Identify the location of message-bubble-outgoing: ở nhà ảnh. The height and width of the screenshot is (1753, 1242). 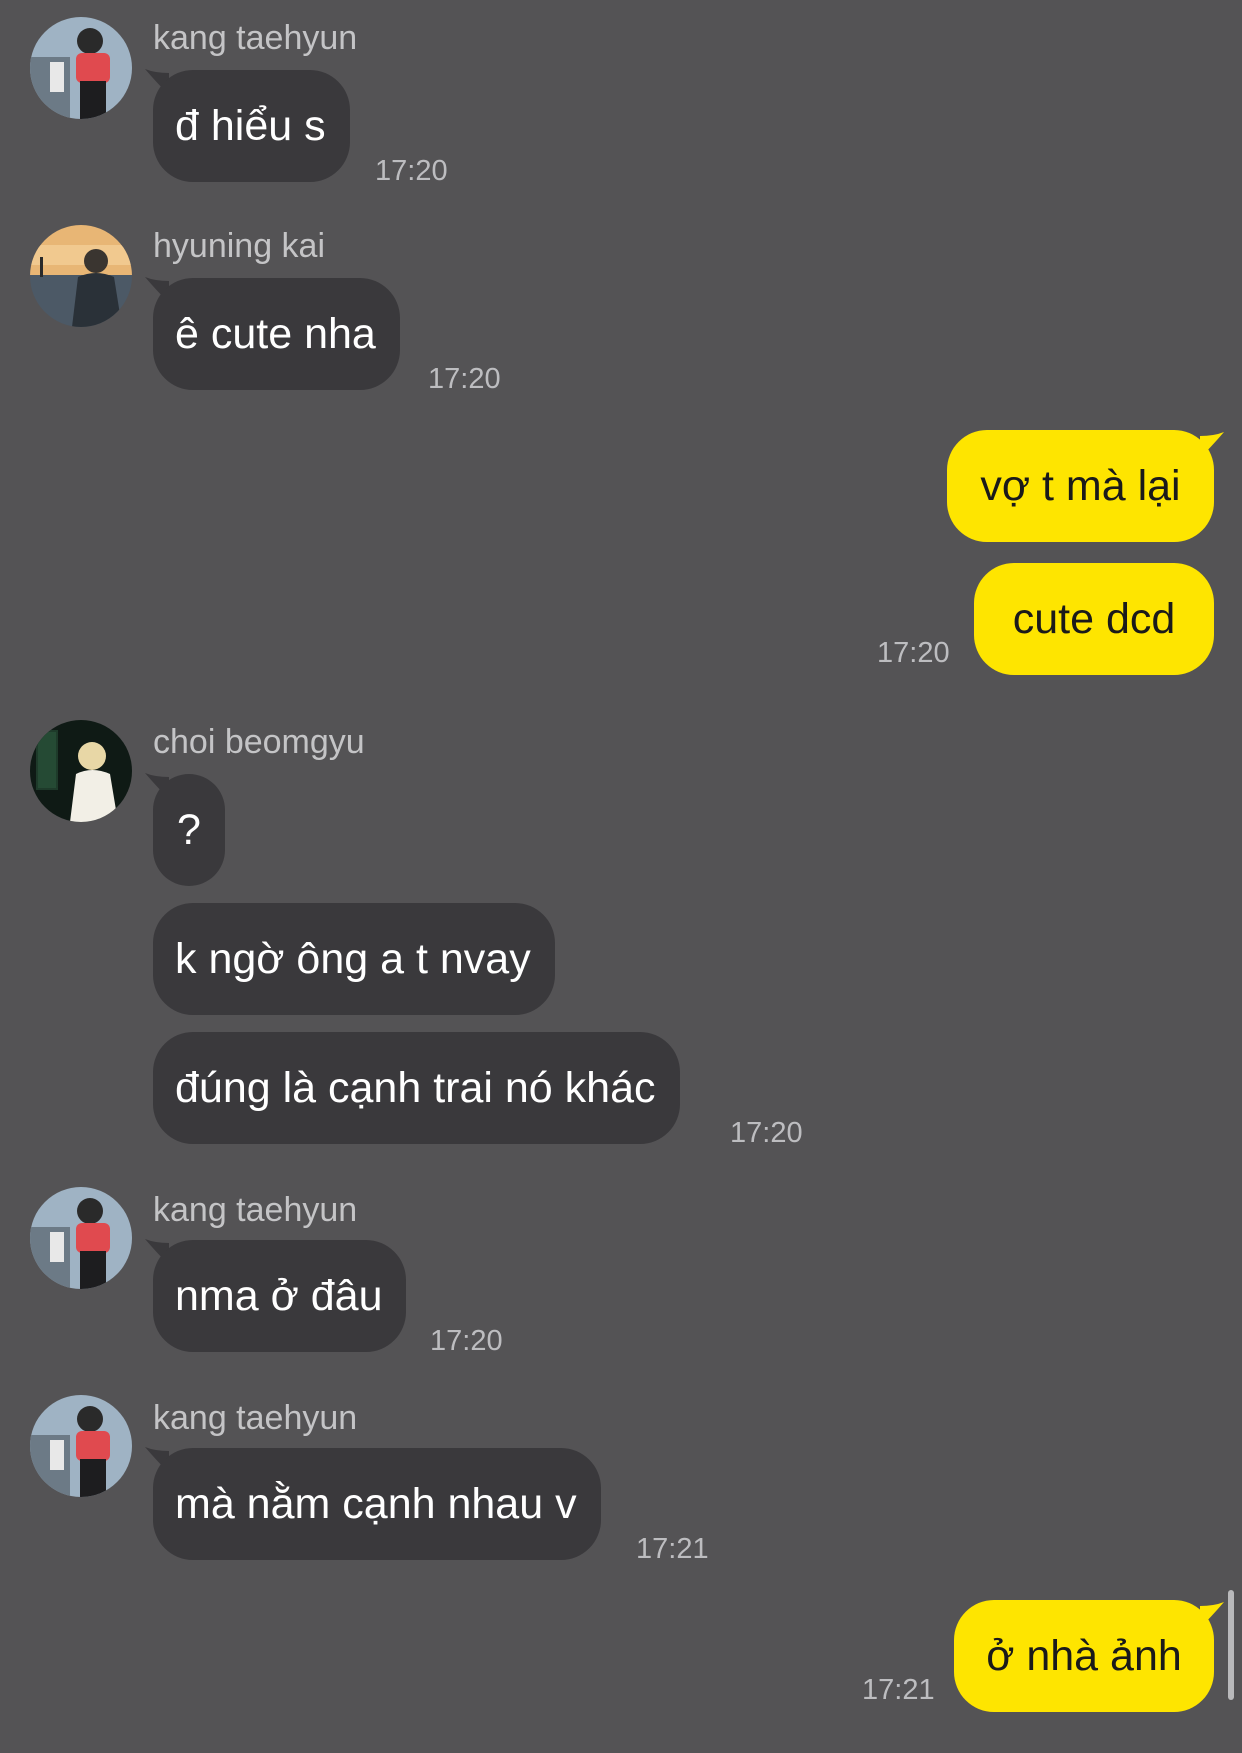
(1084, 1656).